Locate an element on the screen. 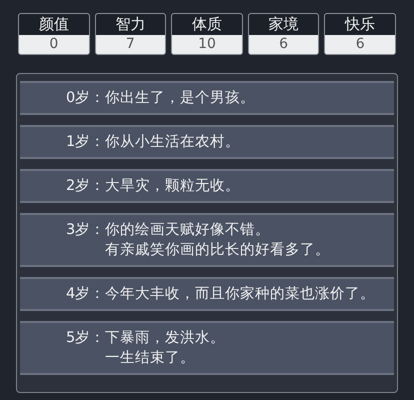 The width and height of the screenshot is (414, 400). event-text: 今年大丰收，而且你家种的菜也涨价了。 is located at coordinates (240, 294).